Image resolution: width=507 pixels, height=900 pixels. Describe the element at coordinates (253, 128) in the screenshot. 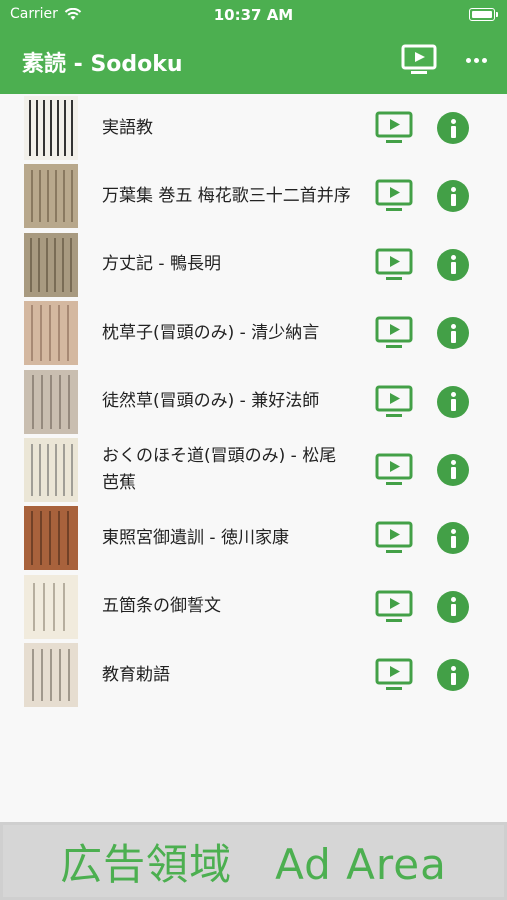

I see `list-item: 実語教` at that location.